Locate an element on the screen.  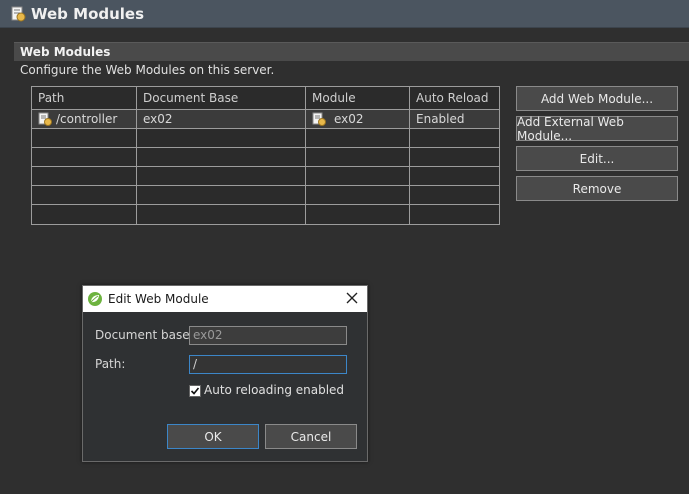
cell-document-base: ex02 is located at coordinates (221, 119).